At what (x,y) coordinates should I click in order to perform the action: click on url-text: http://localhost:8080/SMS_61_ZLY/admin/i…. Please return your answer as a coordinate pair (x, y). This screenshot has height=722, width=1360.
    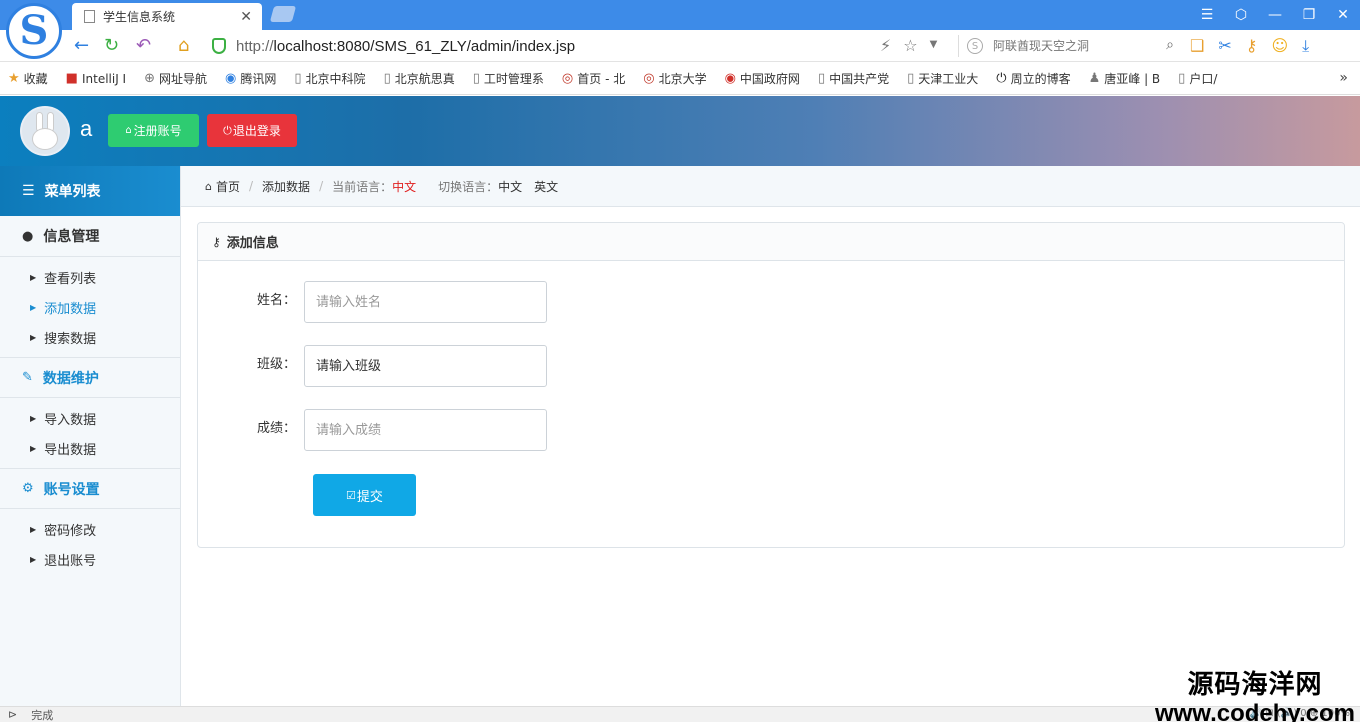
    Looking at the image, I should click on (406, 46).